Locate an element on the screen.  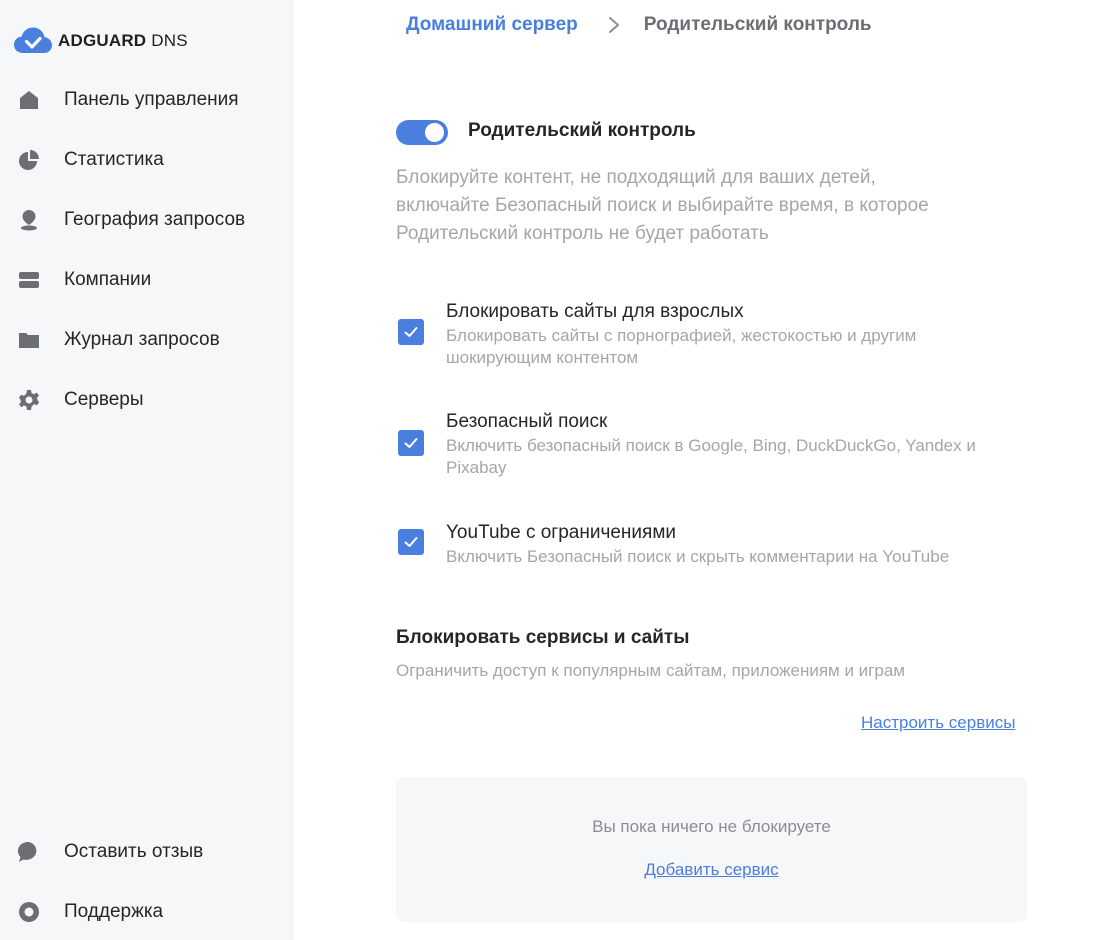
adguard-cloud-icon is located at coordinates (33, 40).